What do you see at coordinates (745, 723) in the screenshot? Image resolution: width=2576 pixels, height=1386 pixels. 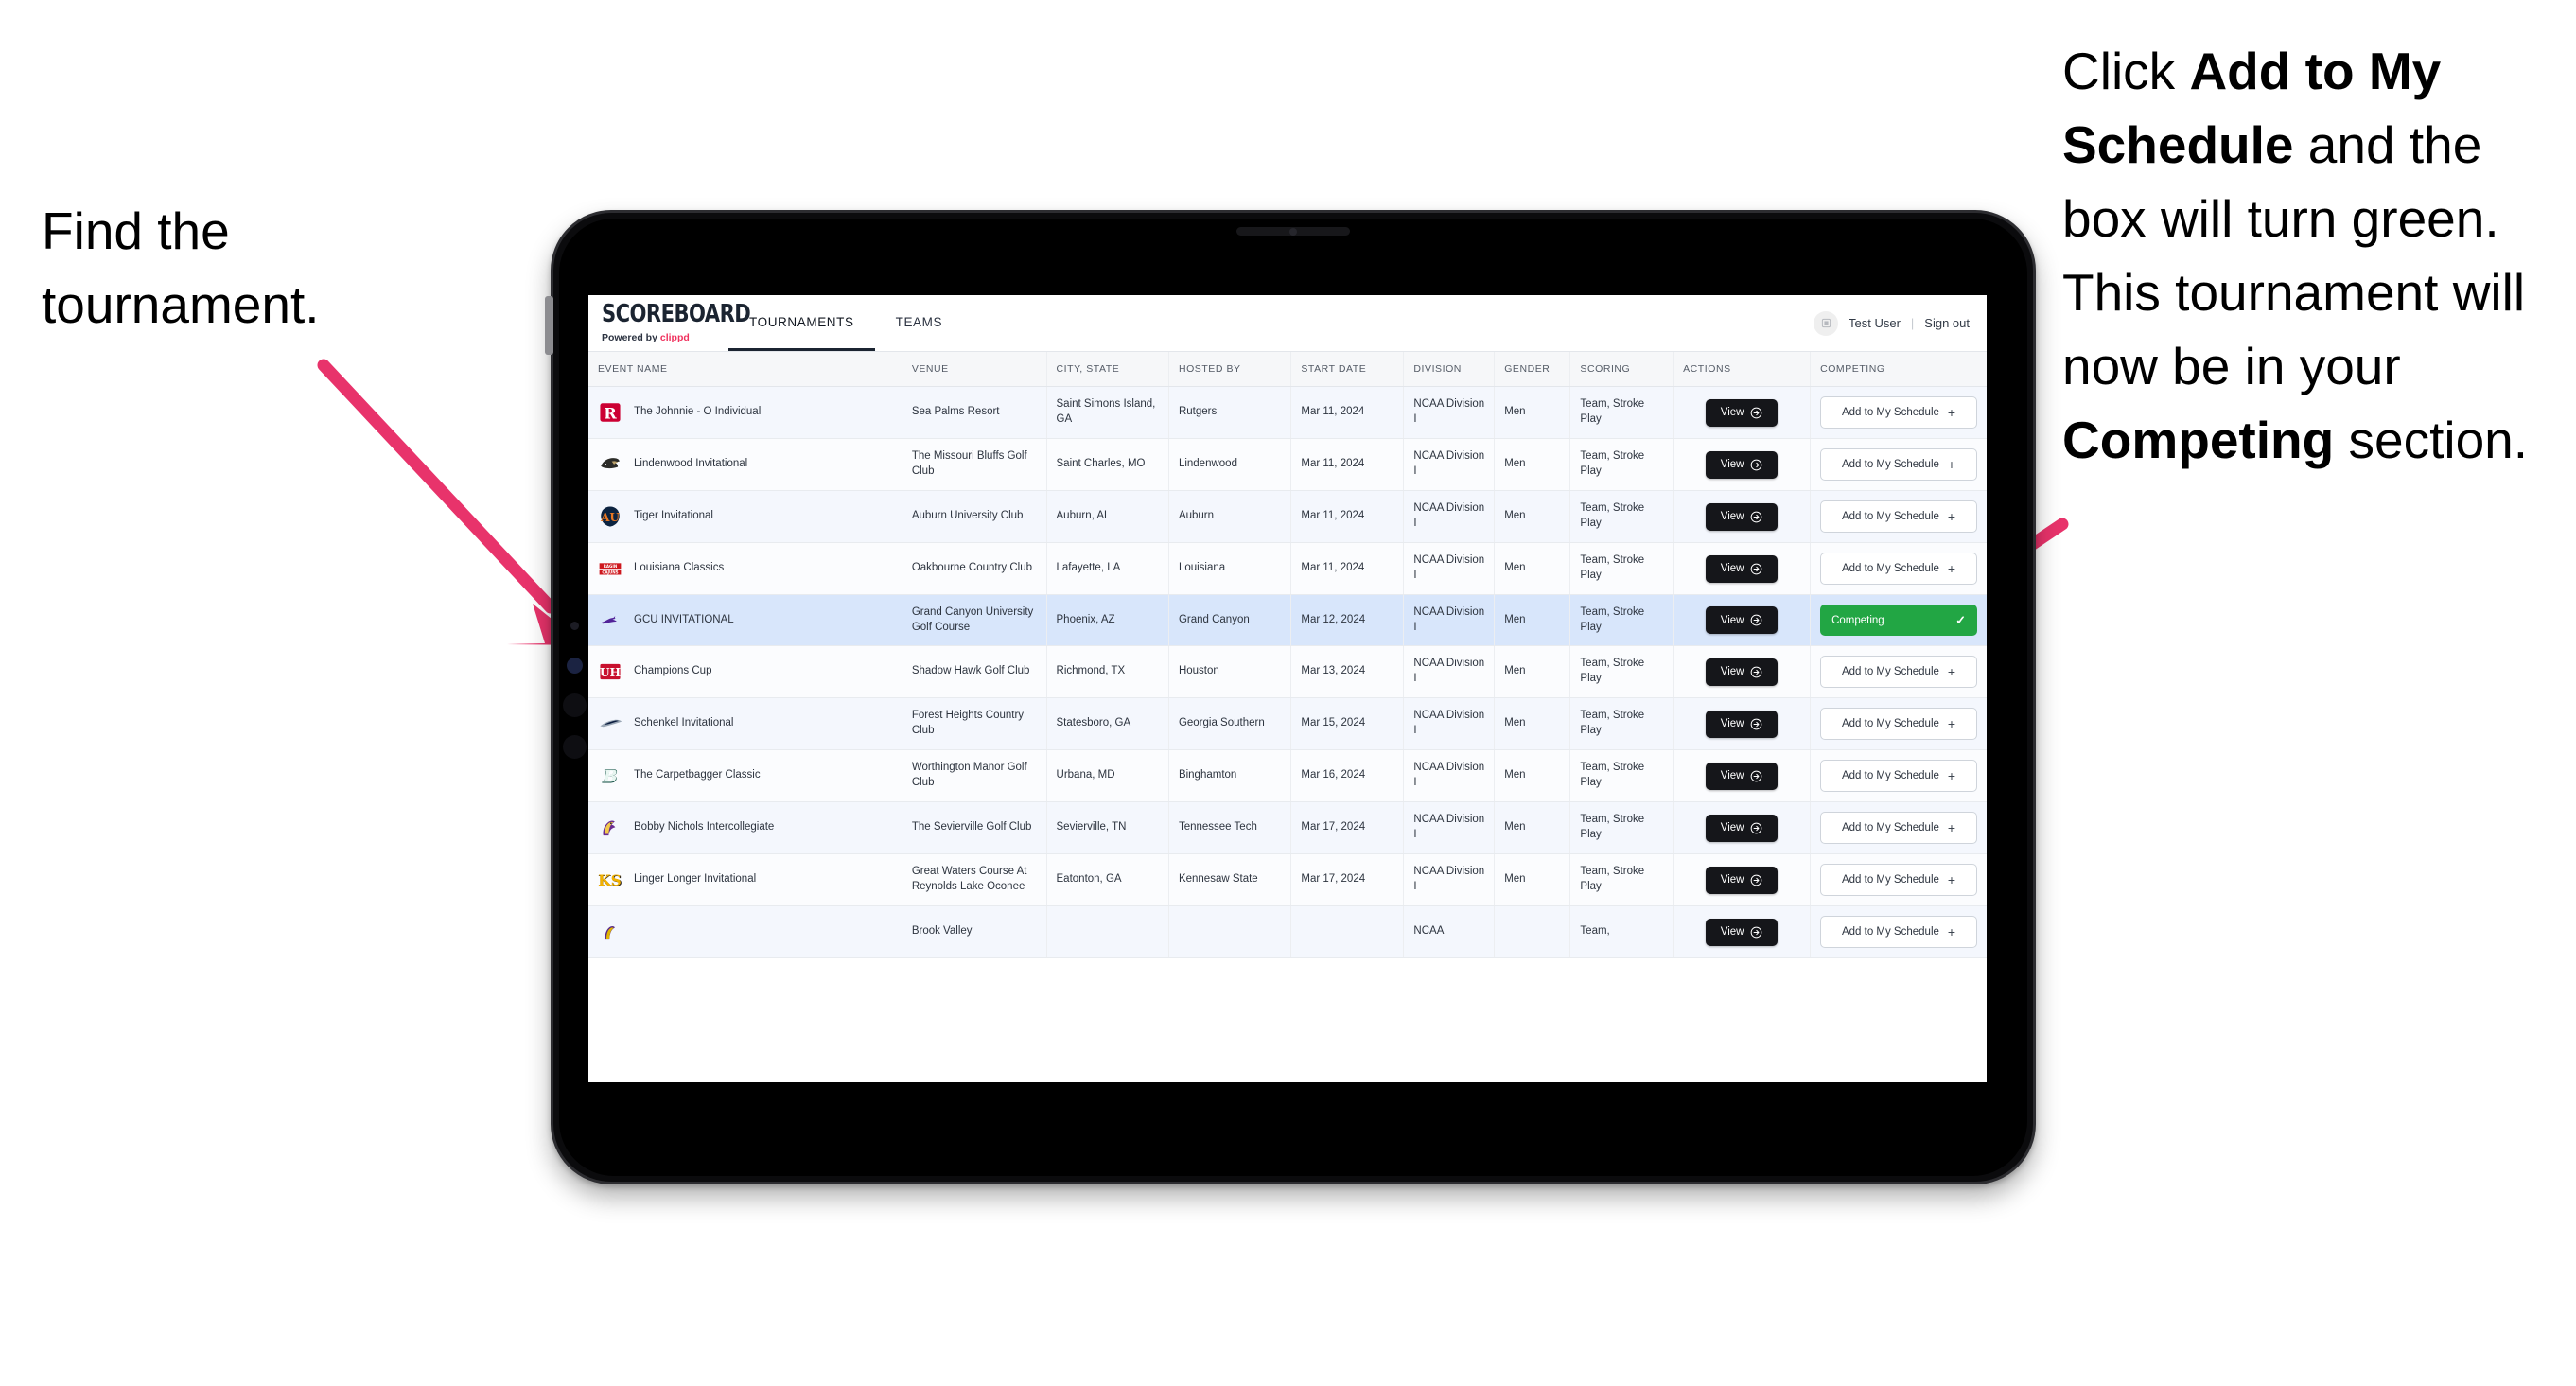 I see `cell-event-name: Schenkel Invitational` at bounding box center [745, 723].